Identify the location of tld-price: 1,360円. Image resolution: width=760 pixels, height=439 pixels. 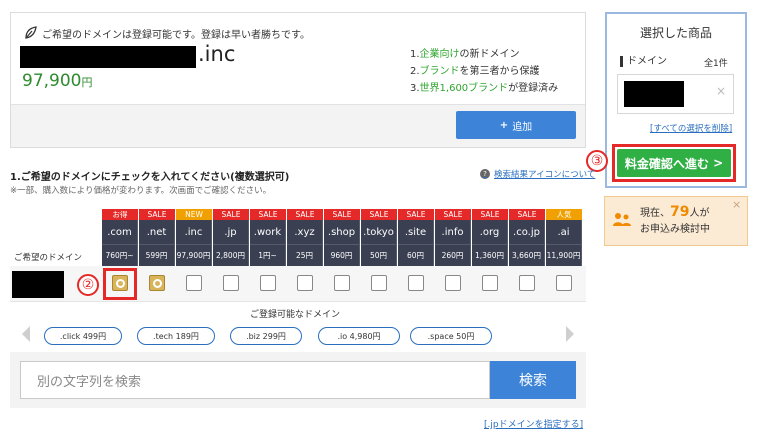
(490, 255).